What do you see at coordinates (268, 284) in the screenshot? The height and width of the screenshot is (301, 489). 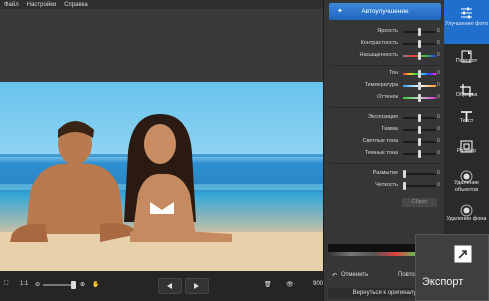 I see `delete-icon: 🗑` at bounding box center [268, 284].